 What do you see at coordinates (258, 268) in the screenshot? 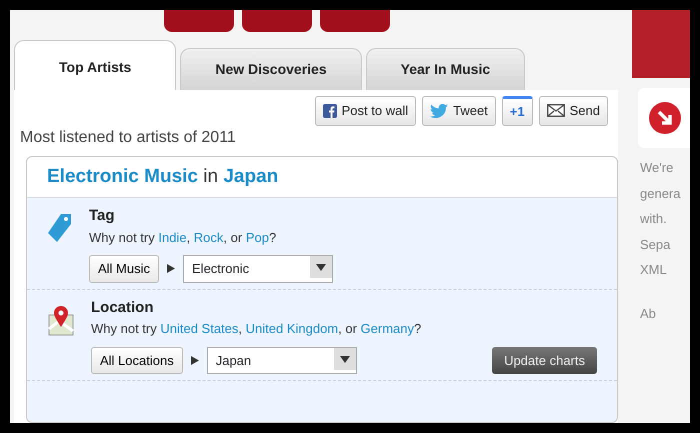
I see `dropdown: Electronic` at bounding box center [258, 268].